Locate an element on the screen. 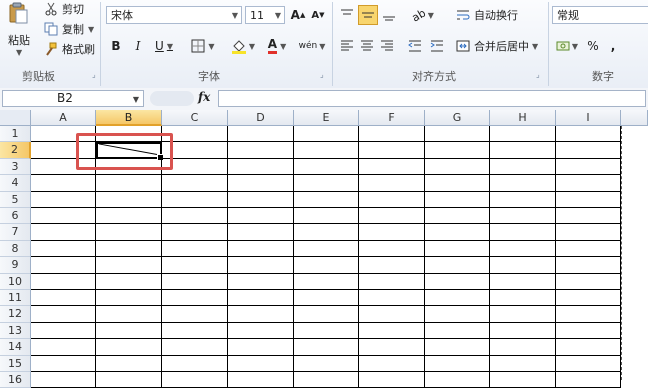  cut-button: 剪切 is located at coordinates (64, 9).